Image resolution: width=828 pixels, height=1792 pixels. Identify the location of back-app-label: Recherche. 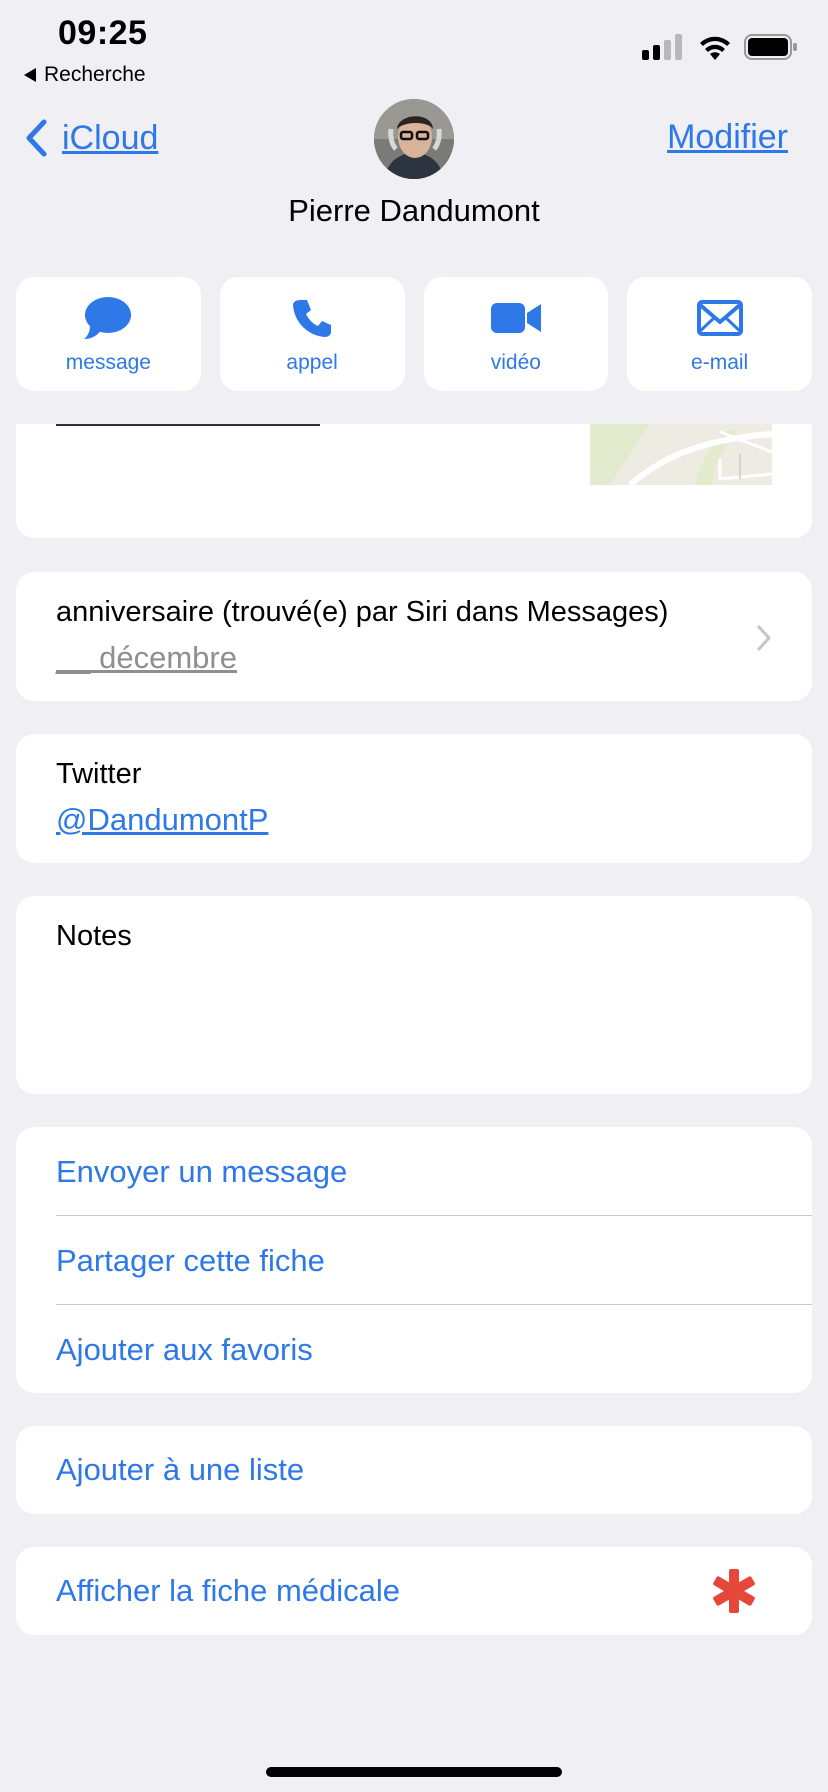
(95, 74).